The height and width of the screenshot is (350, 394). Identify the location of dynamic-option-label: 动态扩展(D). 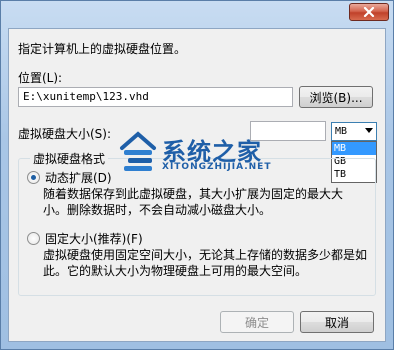
(78, 177).